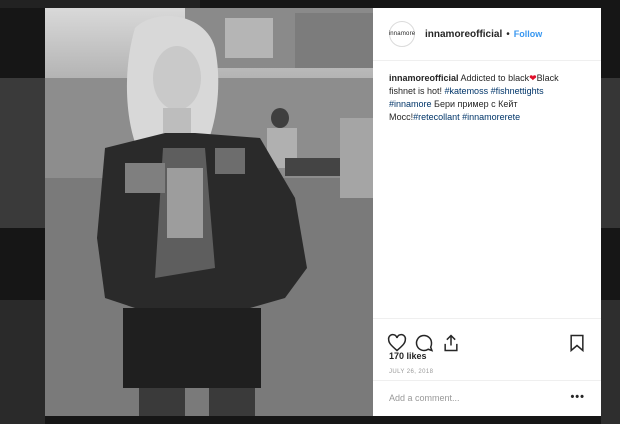 The width and height of the screenshot is (620, 424). I want to click on post-date: JULY 26, 2018, so click(411, 372).